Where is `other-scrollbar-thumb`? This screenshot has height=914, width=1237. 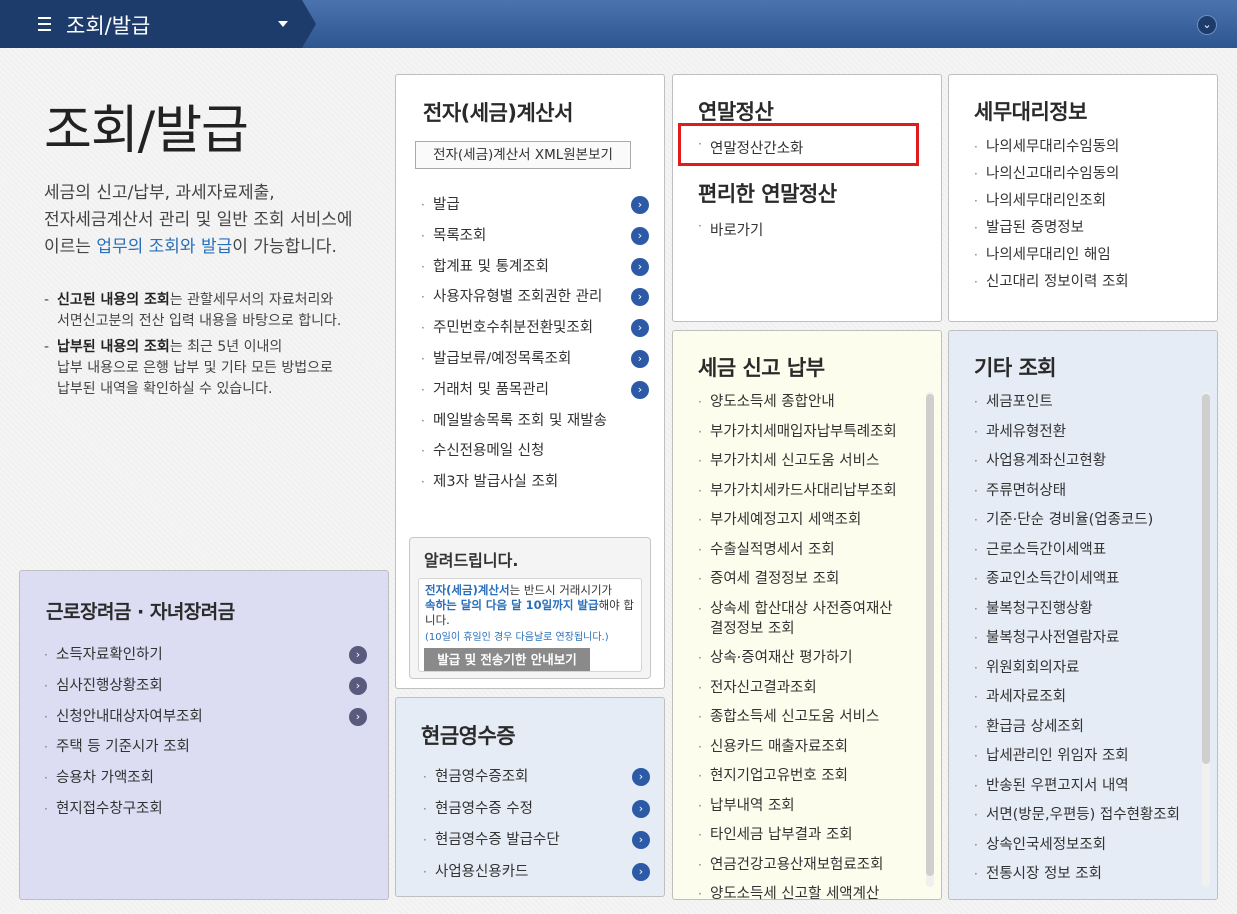 other-scrollbar-thumb is located at coordinates (1206, 579).